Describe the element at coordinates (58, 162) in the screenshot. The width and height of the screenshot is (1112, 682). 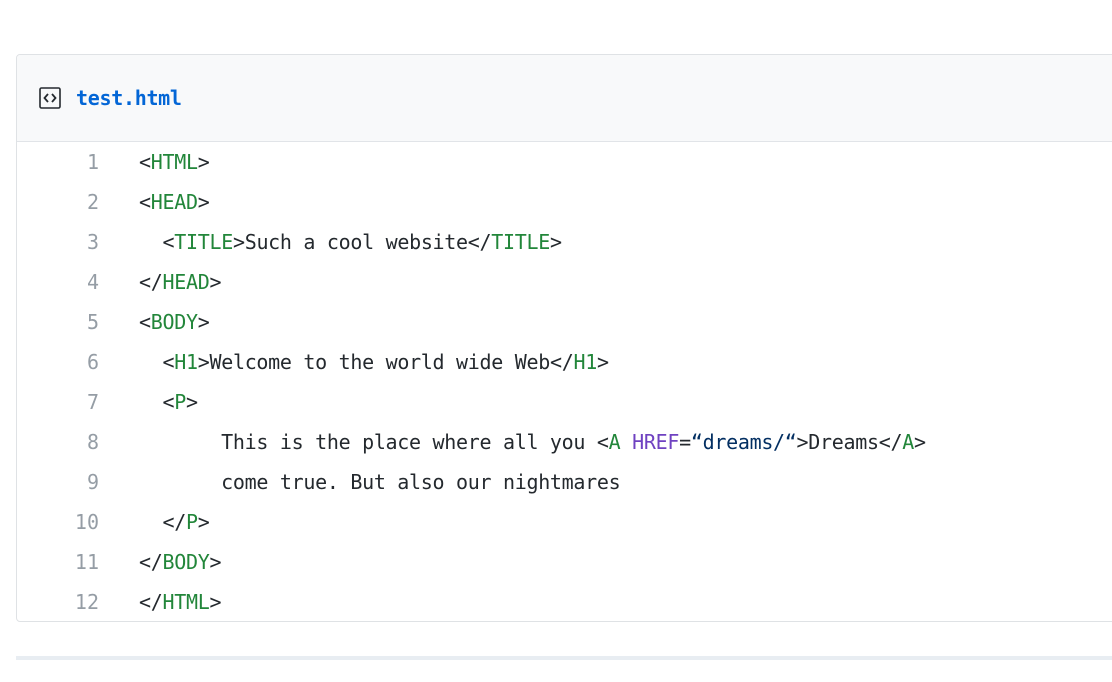
I see `line-number: 1` at that location.